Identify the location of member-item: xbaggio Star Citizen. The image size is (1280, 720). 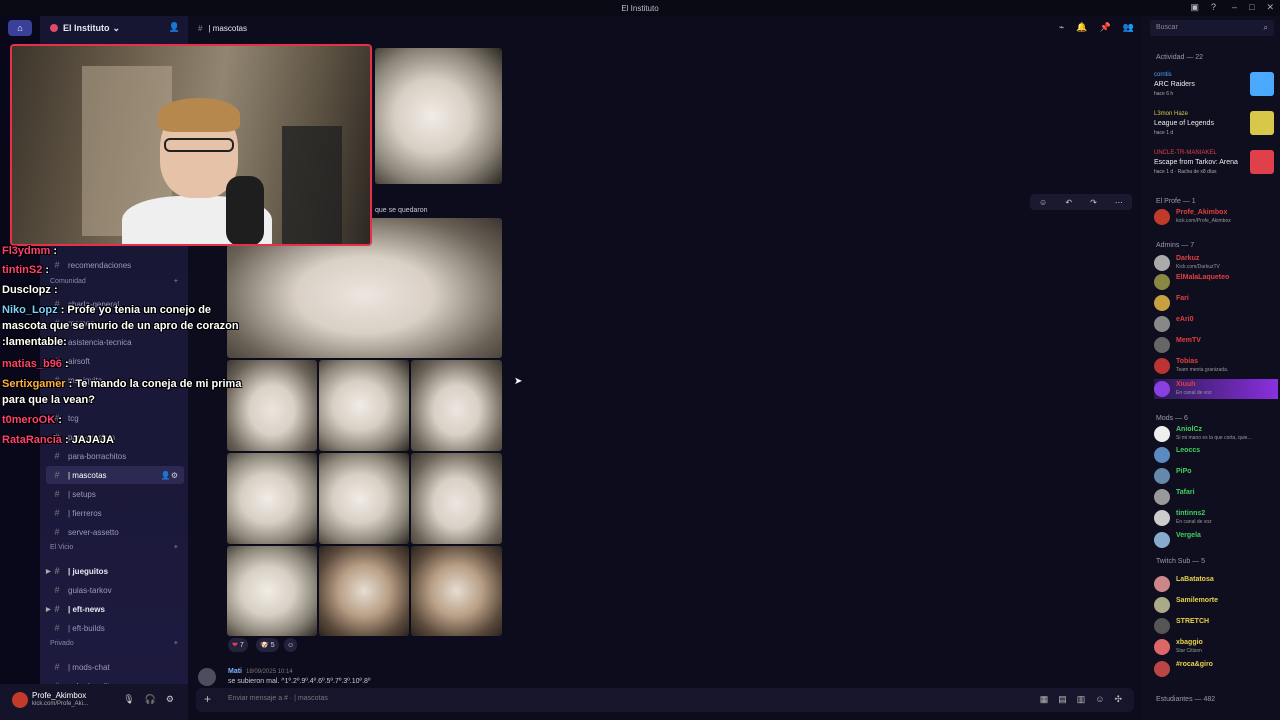
(1216, 647).